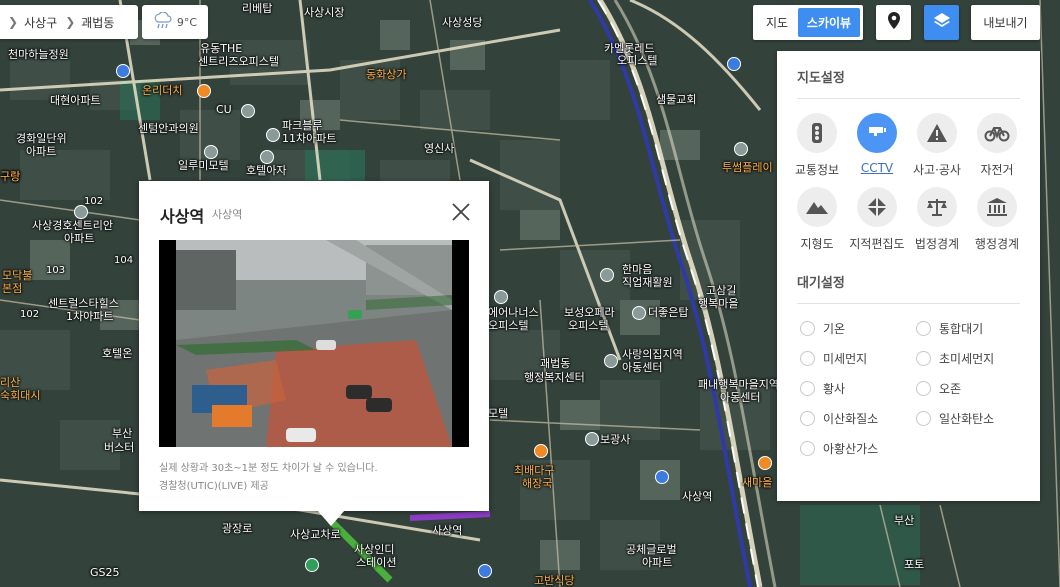  Describe the element at coordinates (657, 562) in the screenshot. I see `map-label: 아파트` at that location.